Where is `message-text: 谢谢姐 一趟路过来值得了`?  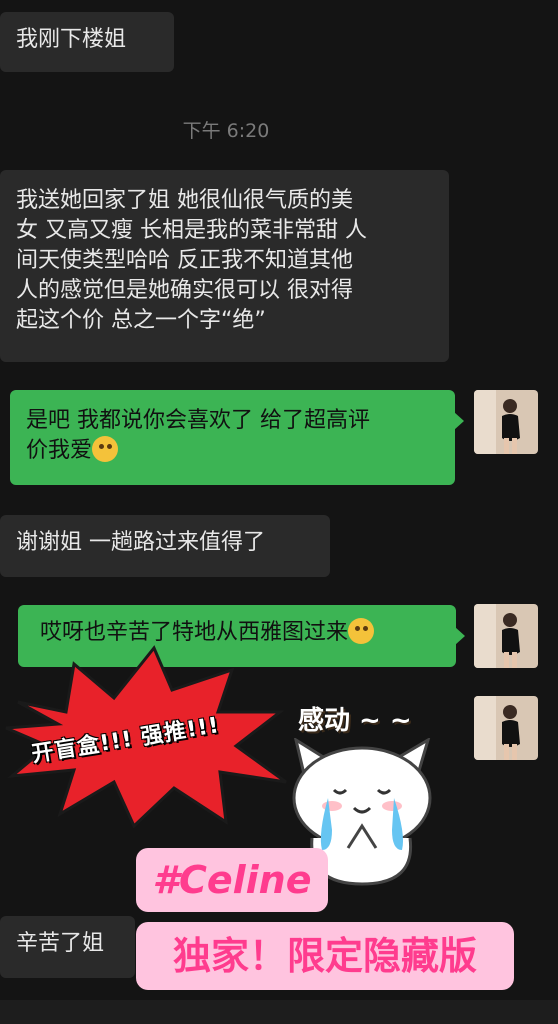
message-text: 谢谢姐 一趟路过来值得了 is located at coordinates (140, 542).